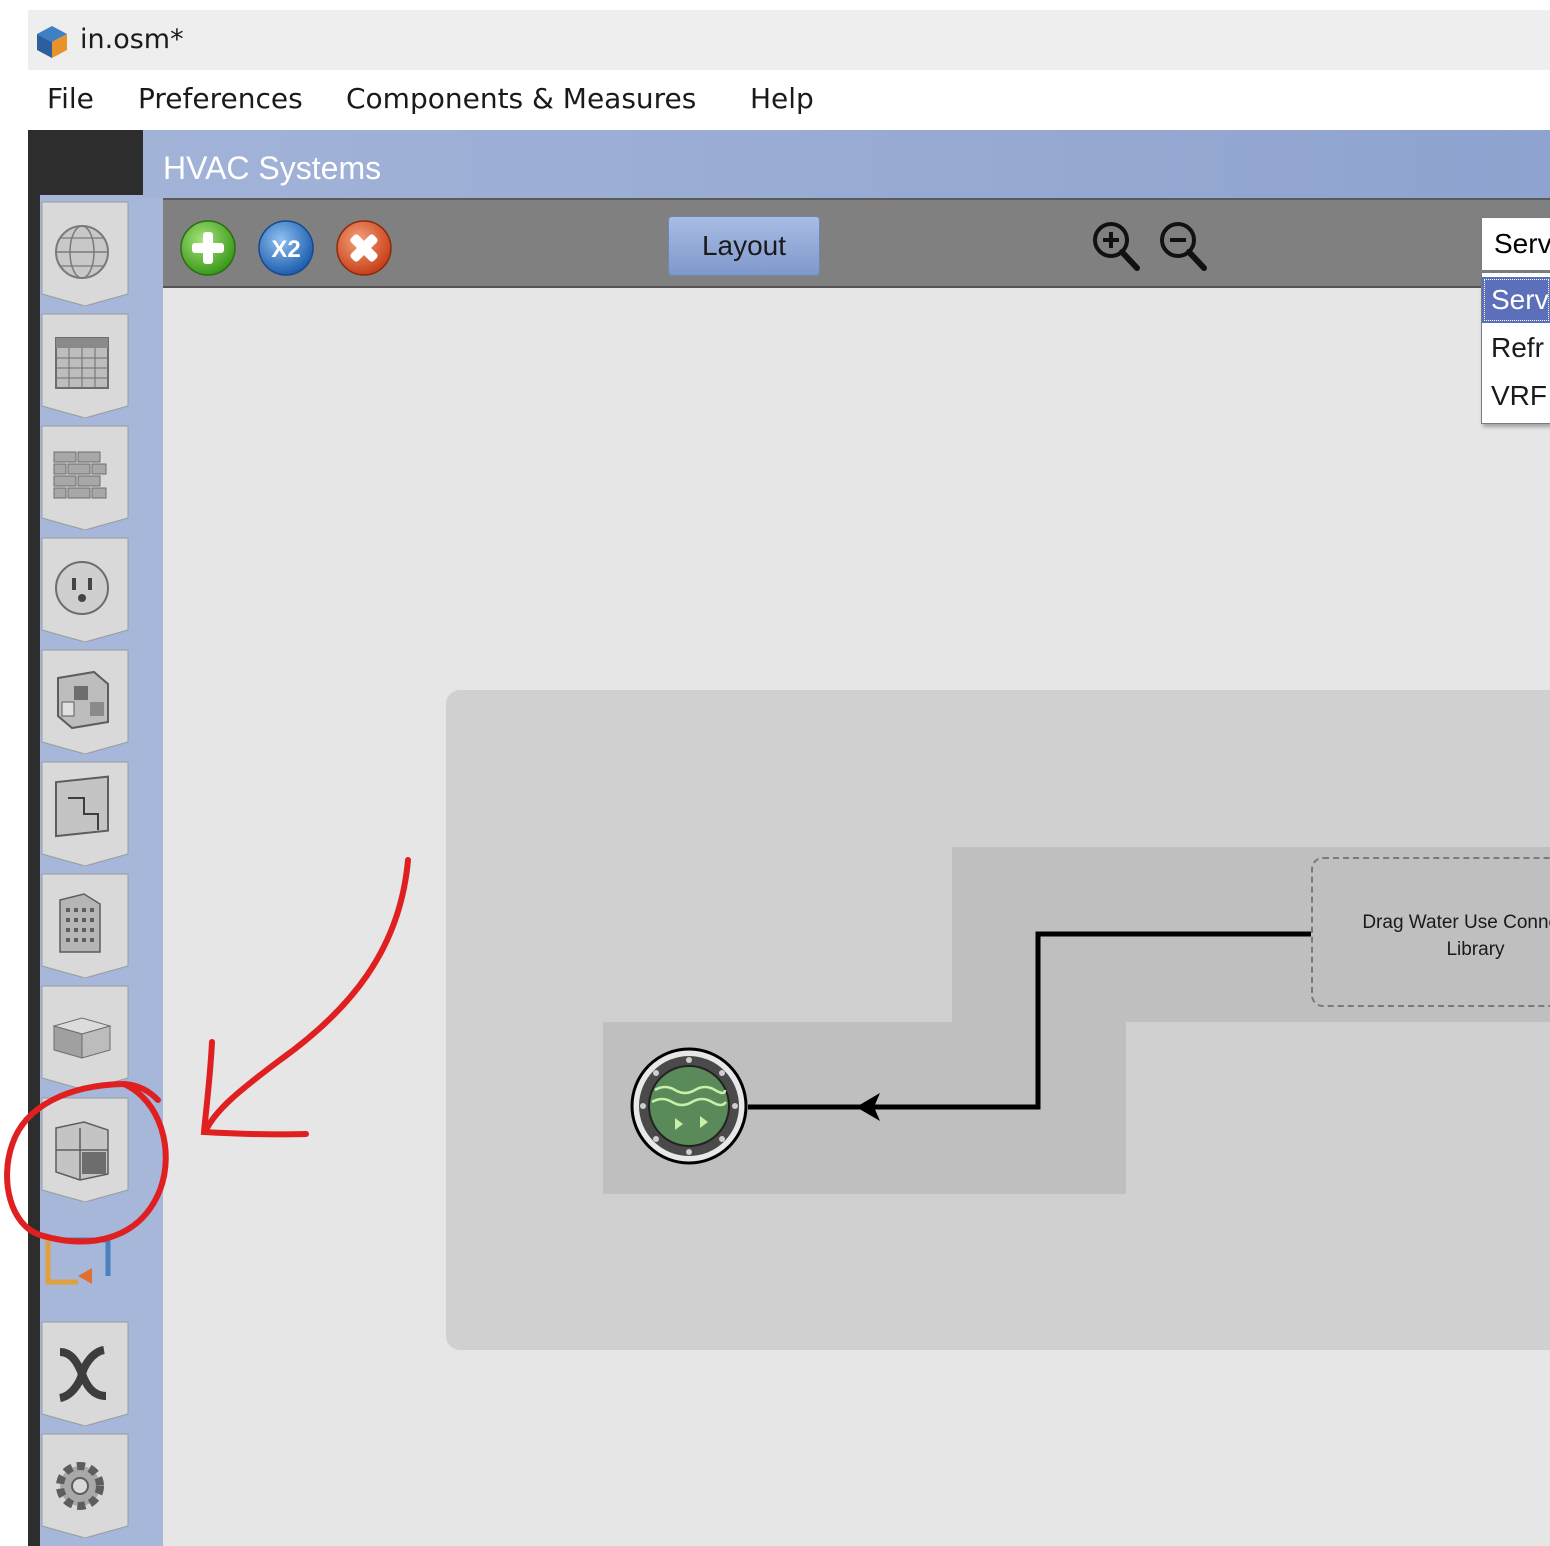 The image size is (1550, 1546). What do you see at coordinates (846, 164) in the screenshot?
I see `main-header: HVAC Systems` at bounding box center [846, 164].